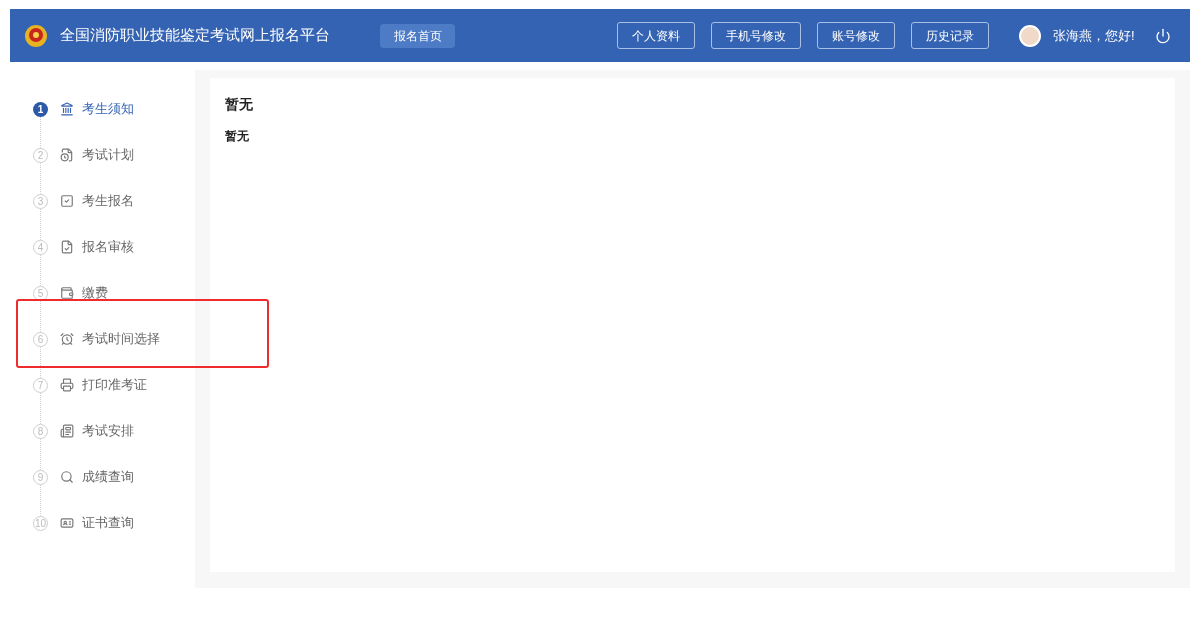 The height and width of the screenshot is (628, 1200). Describe the element at coordinates (108, 431) in the screenshot. I see `step-link: 考试安排` at that location.